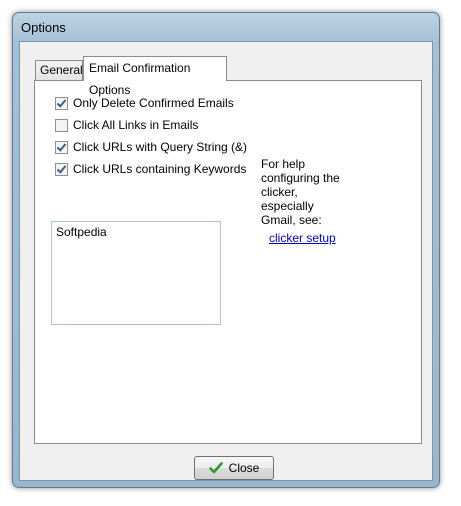  Describe the element at coordinates (226, 27) in the screenshot. I see `title-bar: Options` at that location.